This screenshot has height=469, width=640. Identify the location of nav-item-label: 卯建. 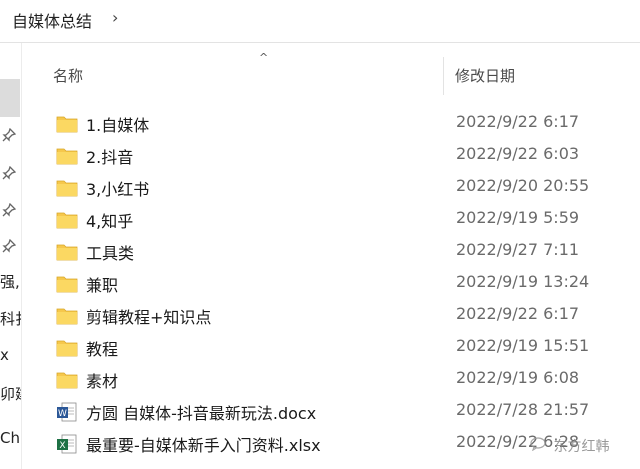
(10, 393).